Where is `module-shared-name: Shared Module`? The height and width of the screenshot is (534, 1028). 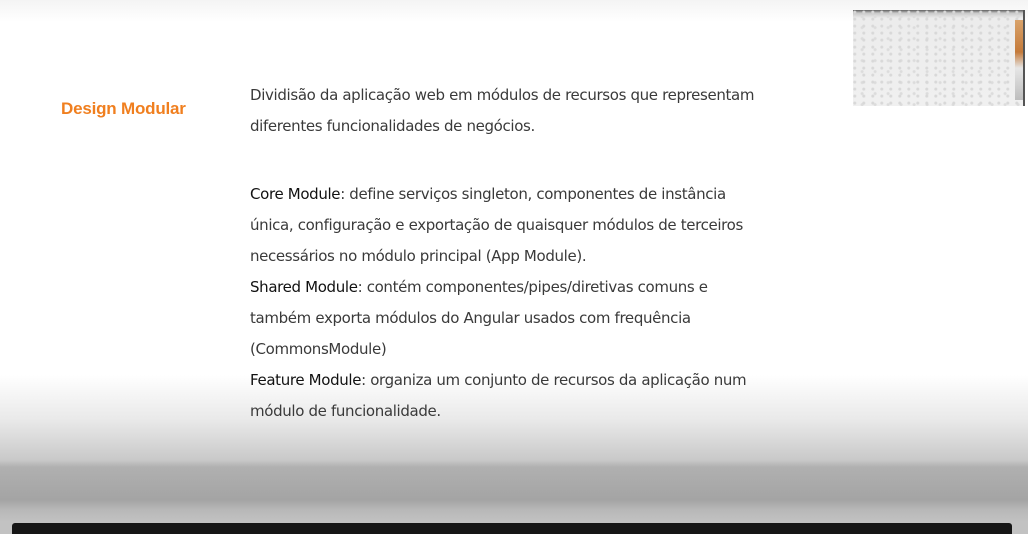
module-shared-name: Shared Module is located at coordinates (304, 287).